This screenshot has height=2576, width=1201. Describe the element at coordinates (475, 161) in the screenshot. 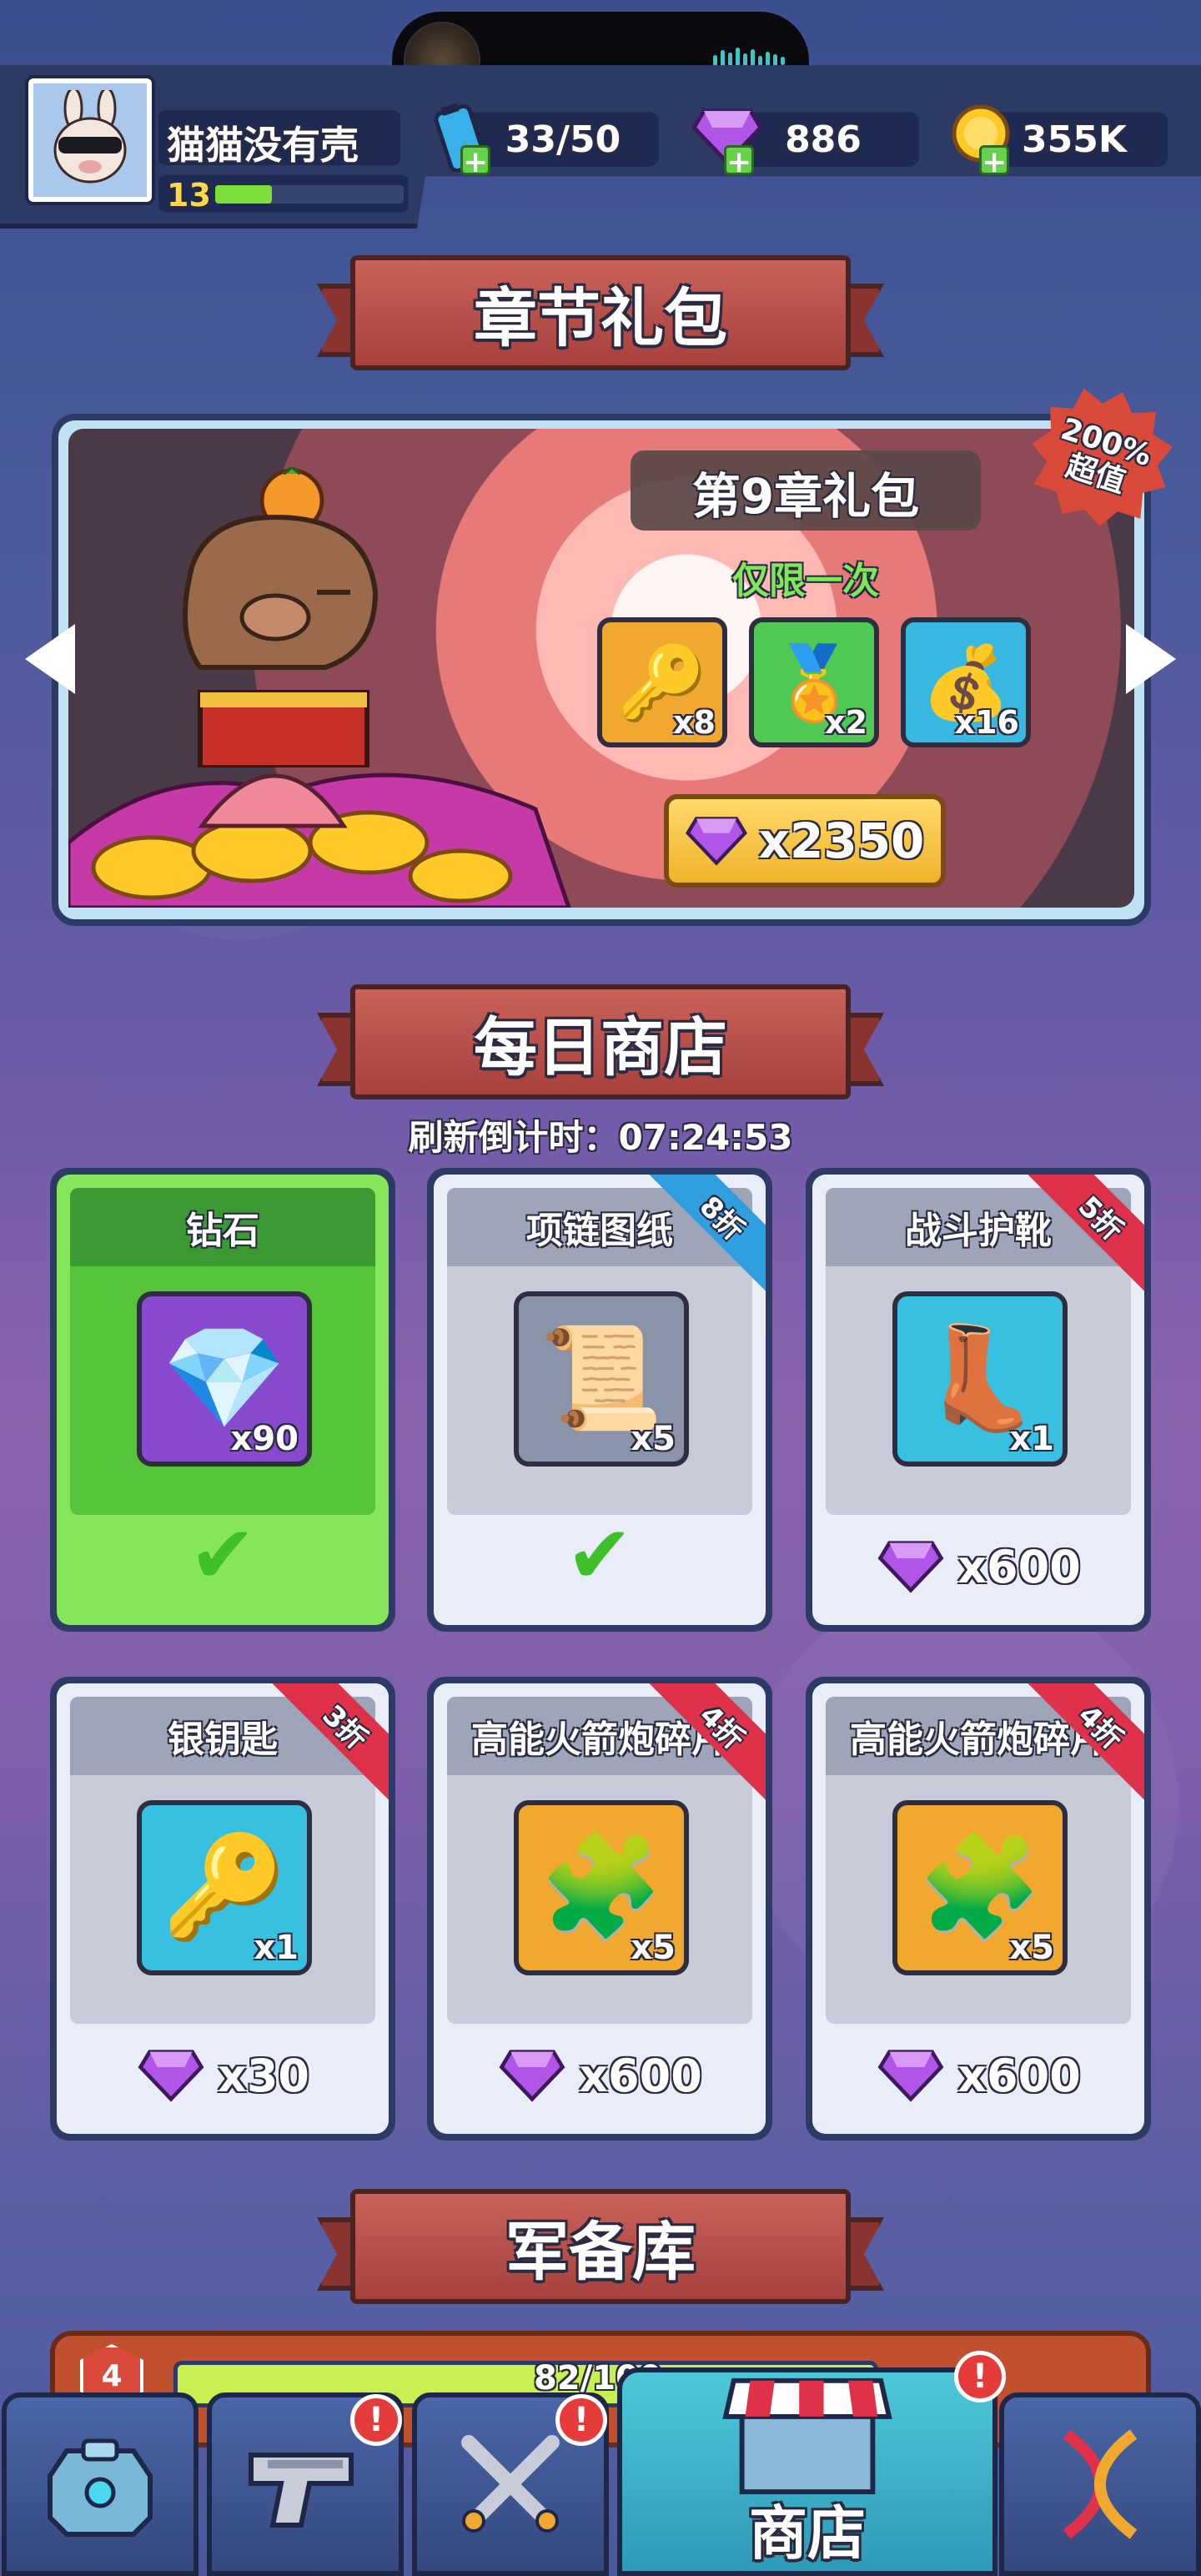

I see `add-energy-button: +` at that location.